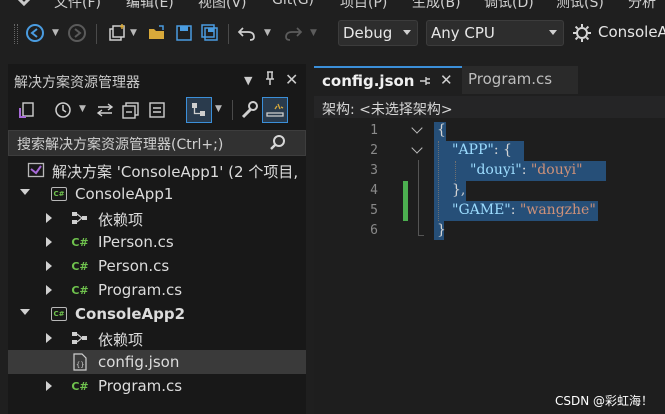 The height and width of the screenshot is (414, 665). What do you see at coordinates (374, 190) in the screenshot?
I see `line-number: 4` at bounding box center [374, 190].